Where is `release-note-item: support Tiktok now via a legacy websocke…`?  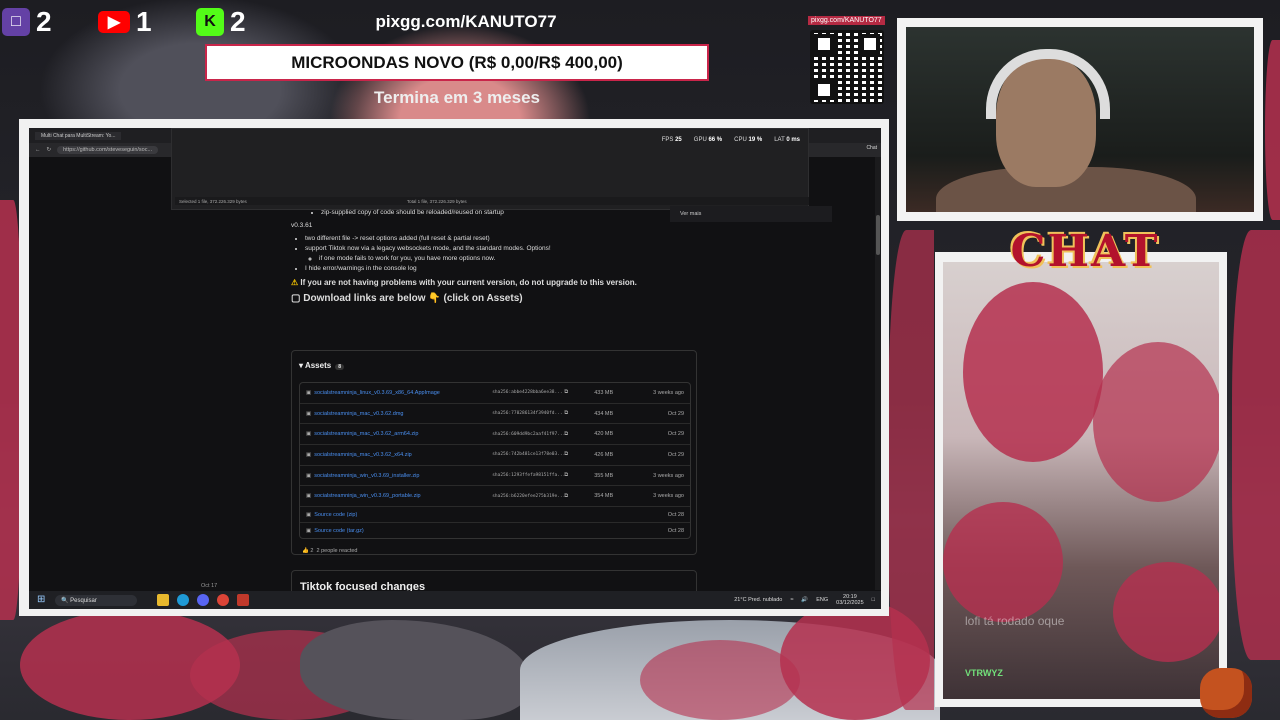
release-note-item: support Tiktok now via a legacy websocke… is located at coordinates (508, 253).